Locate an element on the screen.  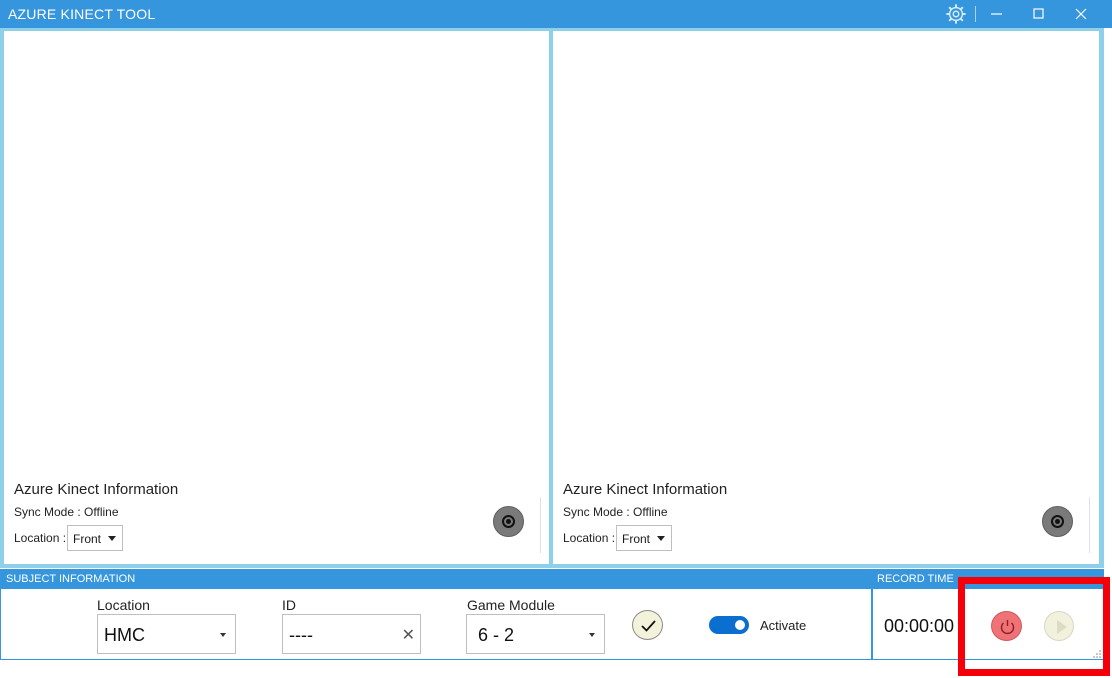
minimize-icon is located at coordinates (996, 14).